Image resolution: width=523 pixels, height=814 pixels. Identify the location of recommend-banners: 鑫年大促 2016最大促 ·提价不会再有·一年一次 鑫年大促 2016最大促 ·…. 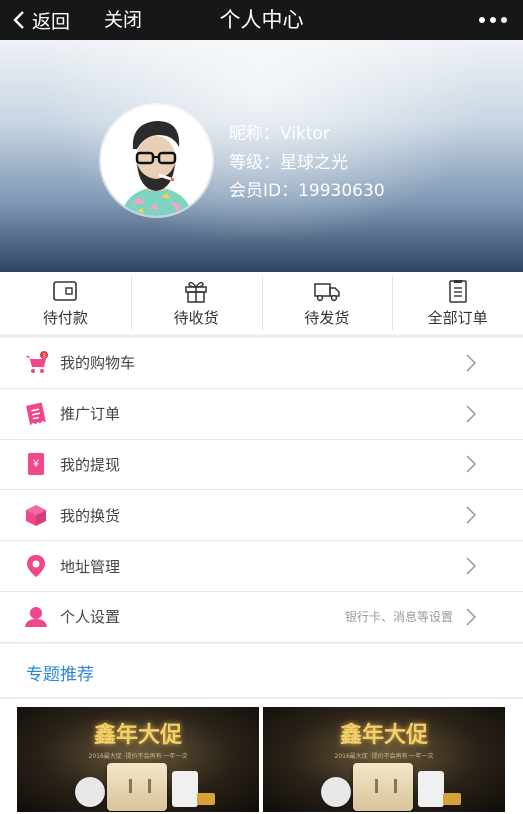
(261, 756).